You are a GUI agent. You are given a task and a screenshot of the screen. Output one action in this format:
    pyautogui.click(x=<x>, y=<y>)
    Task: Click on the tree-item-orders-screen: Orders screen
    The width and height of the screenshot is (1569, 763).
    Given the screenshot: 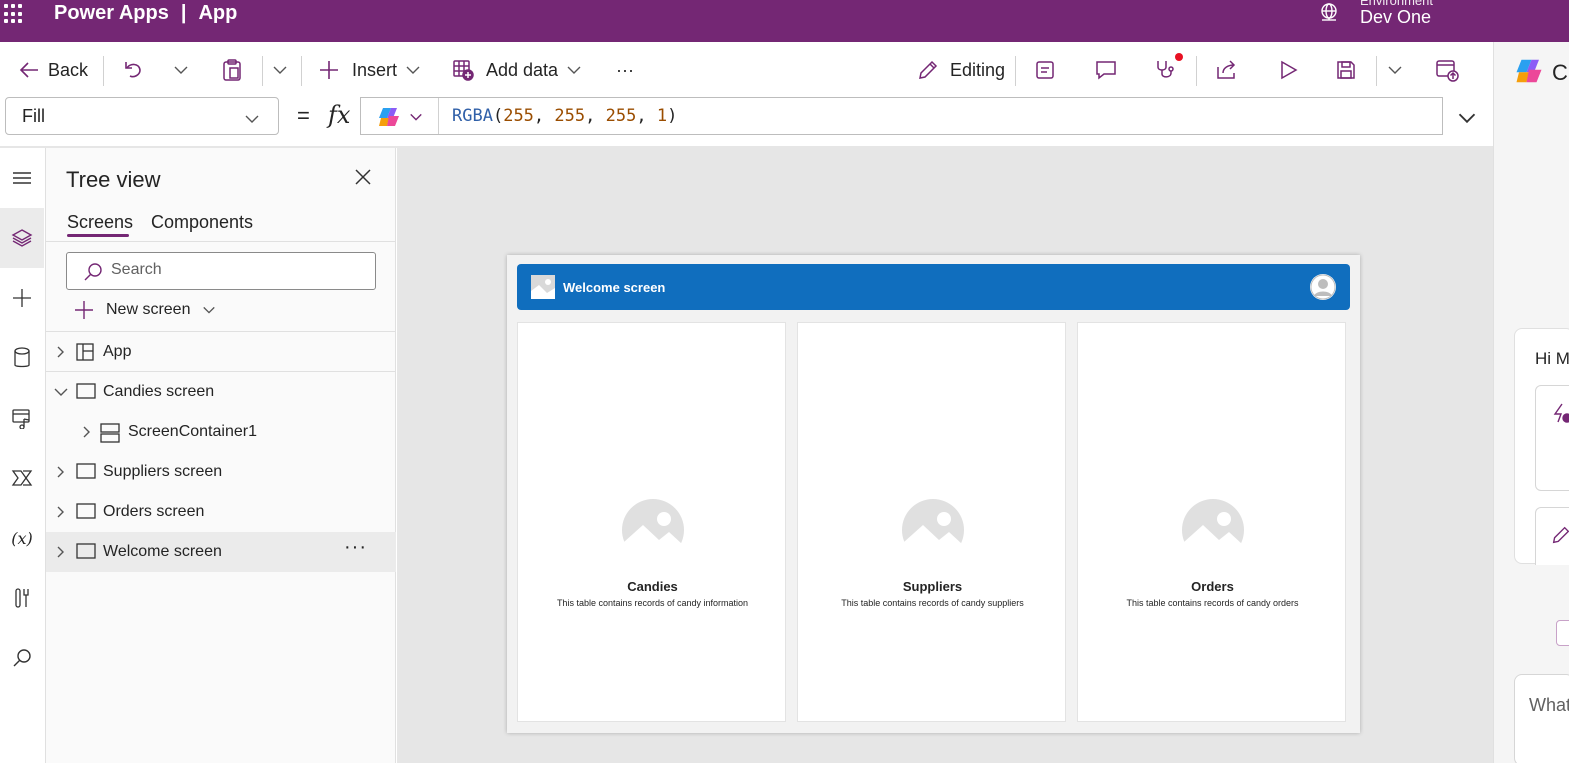 What is the action you would take?
    pyautogui.click(x=221, y=512)
    